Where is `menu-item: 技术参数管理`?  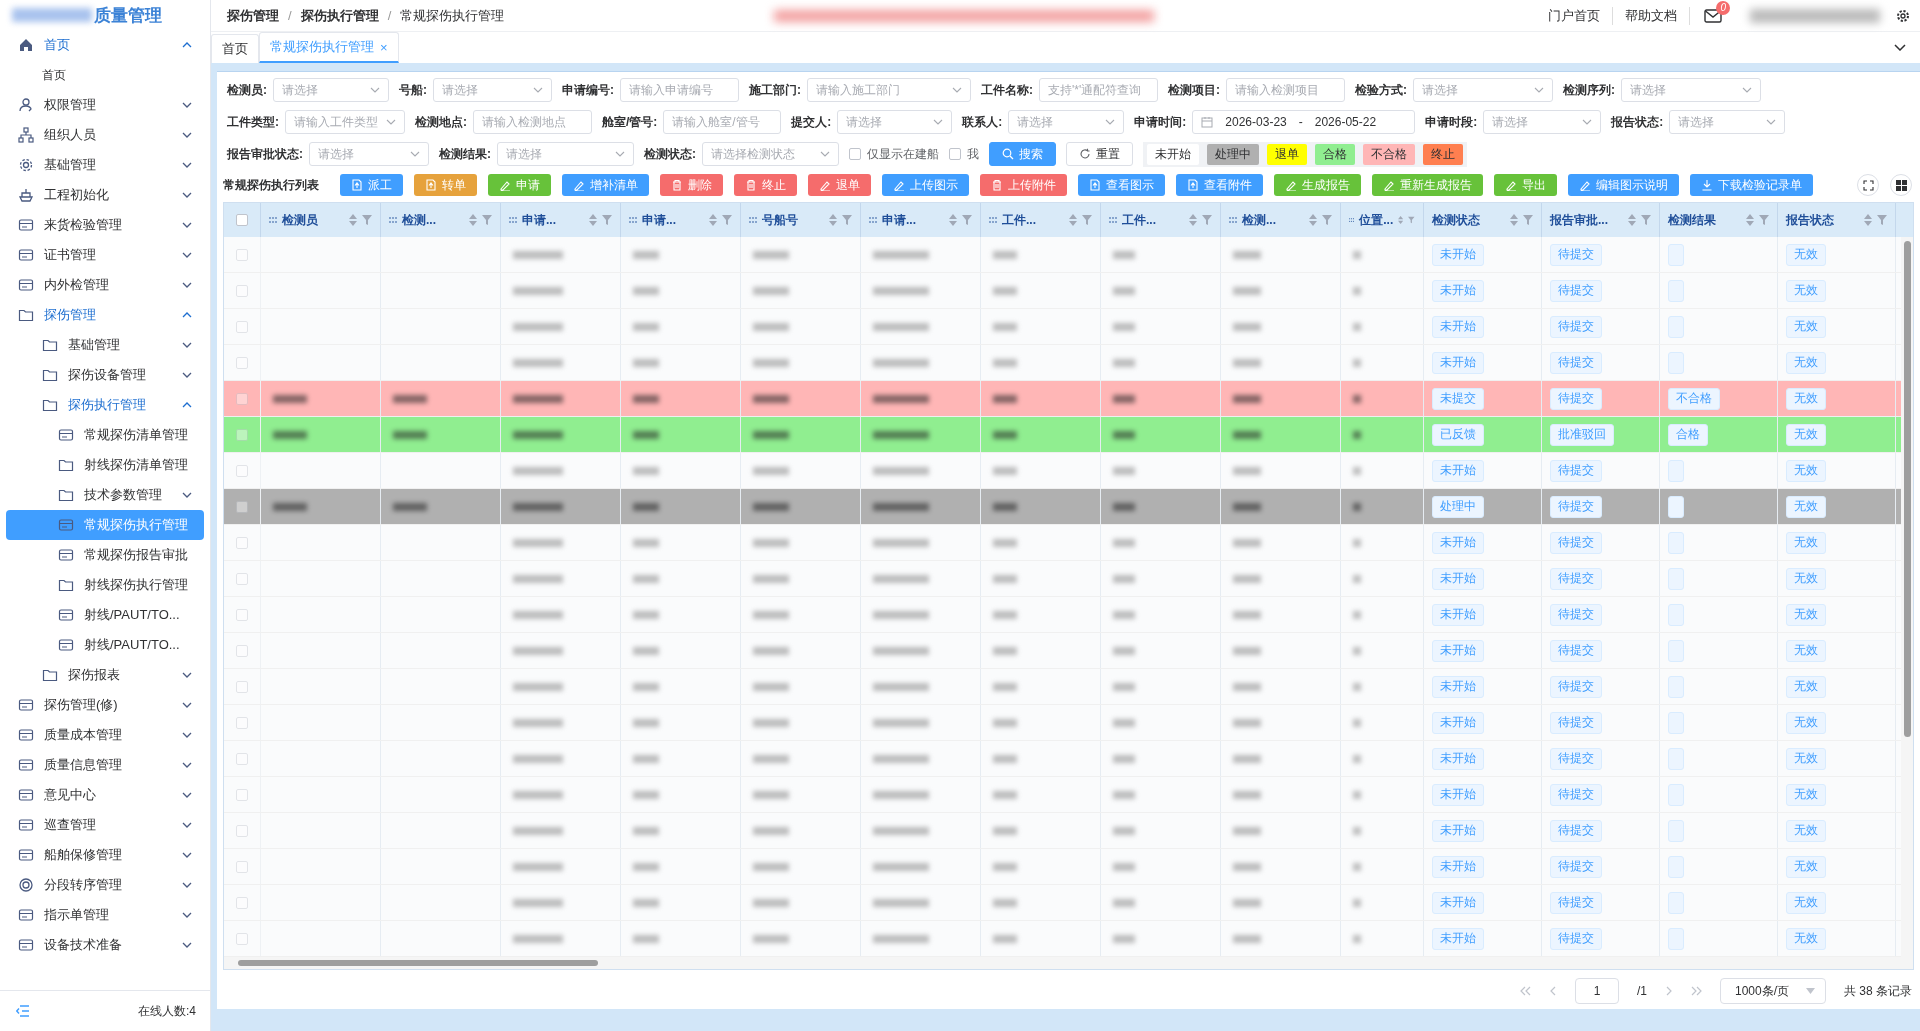 menu-item: 技术参数管理 is located at coordinates (105, 495).